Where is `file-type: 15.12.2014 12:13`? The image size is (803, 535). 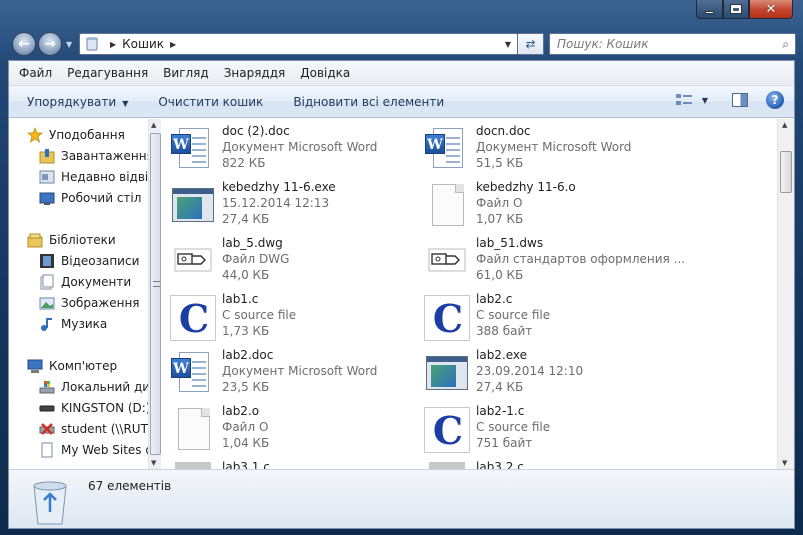
file-type: 15.12.2014 12:13 is located at coordinates (276, 203).